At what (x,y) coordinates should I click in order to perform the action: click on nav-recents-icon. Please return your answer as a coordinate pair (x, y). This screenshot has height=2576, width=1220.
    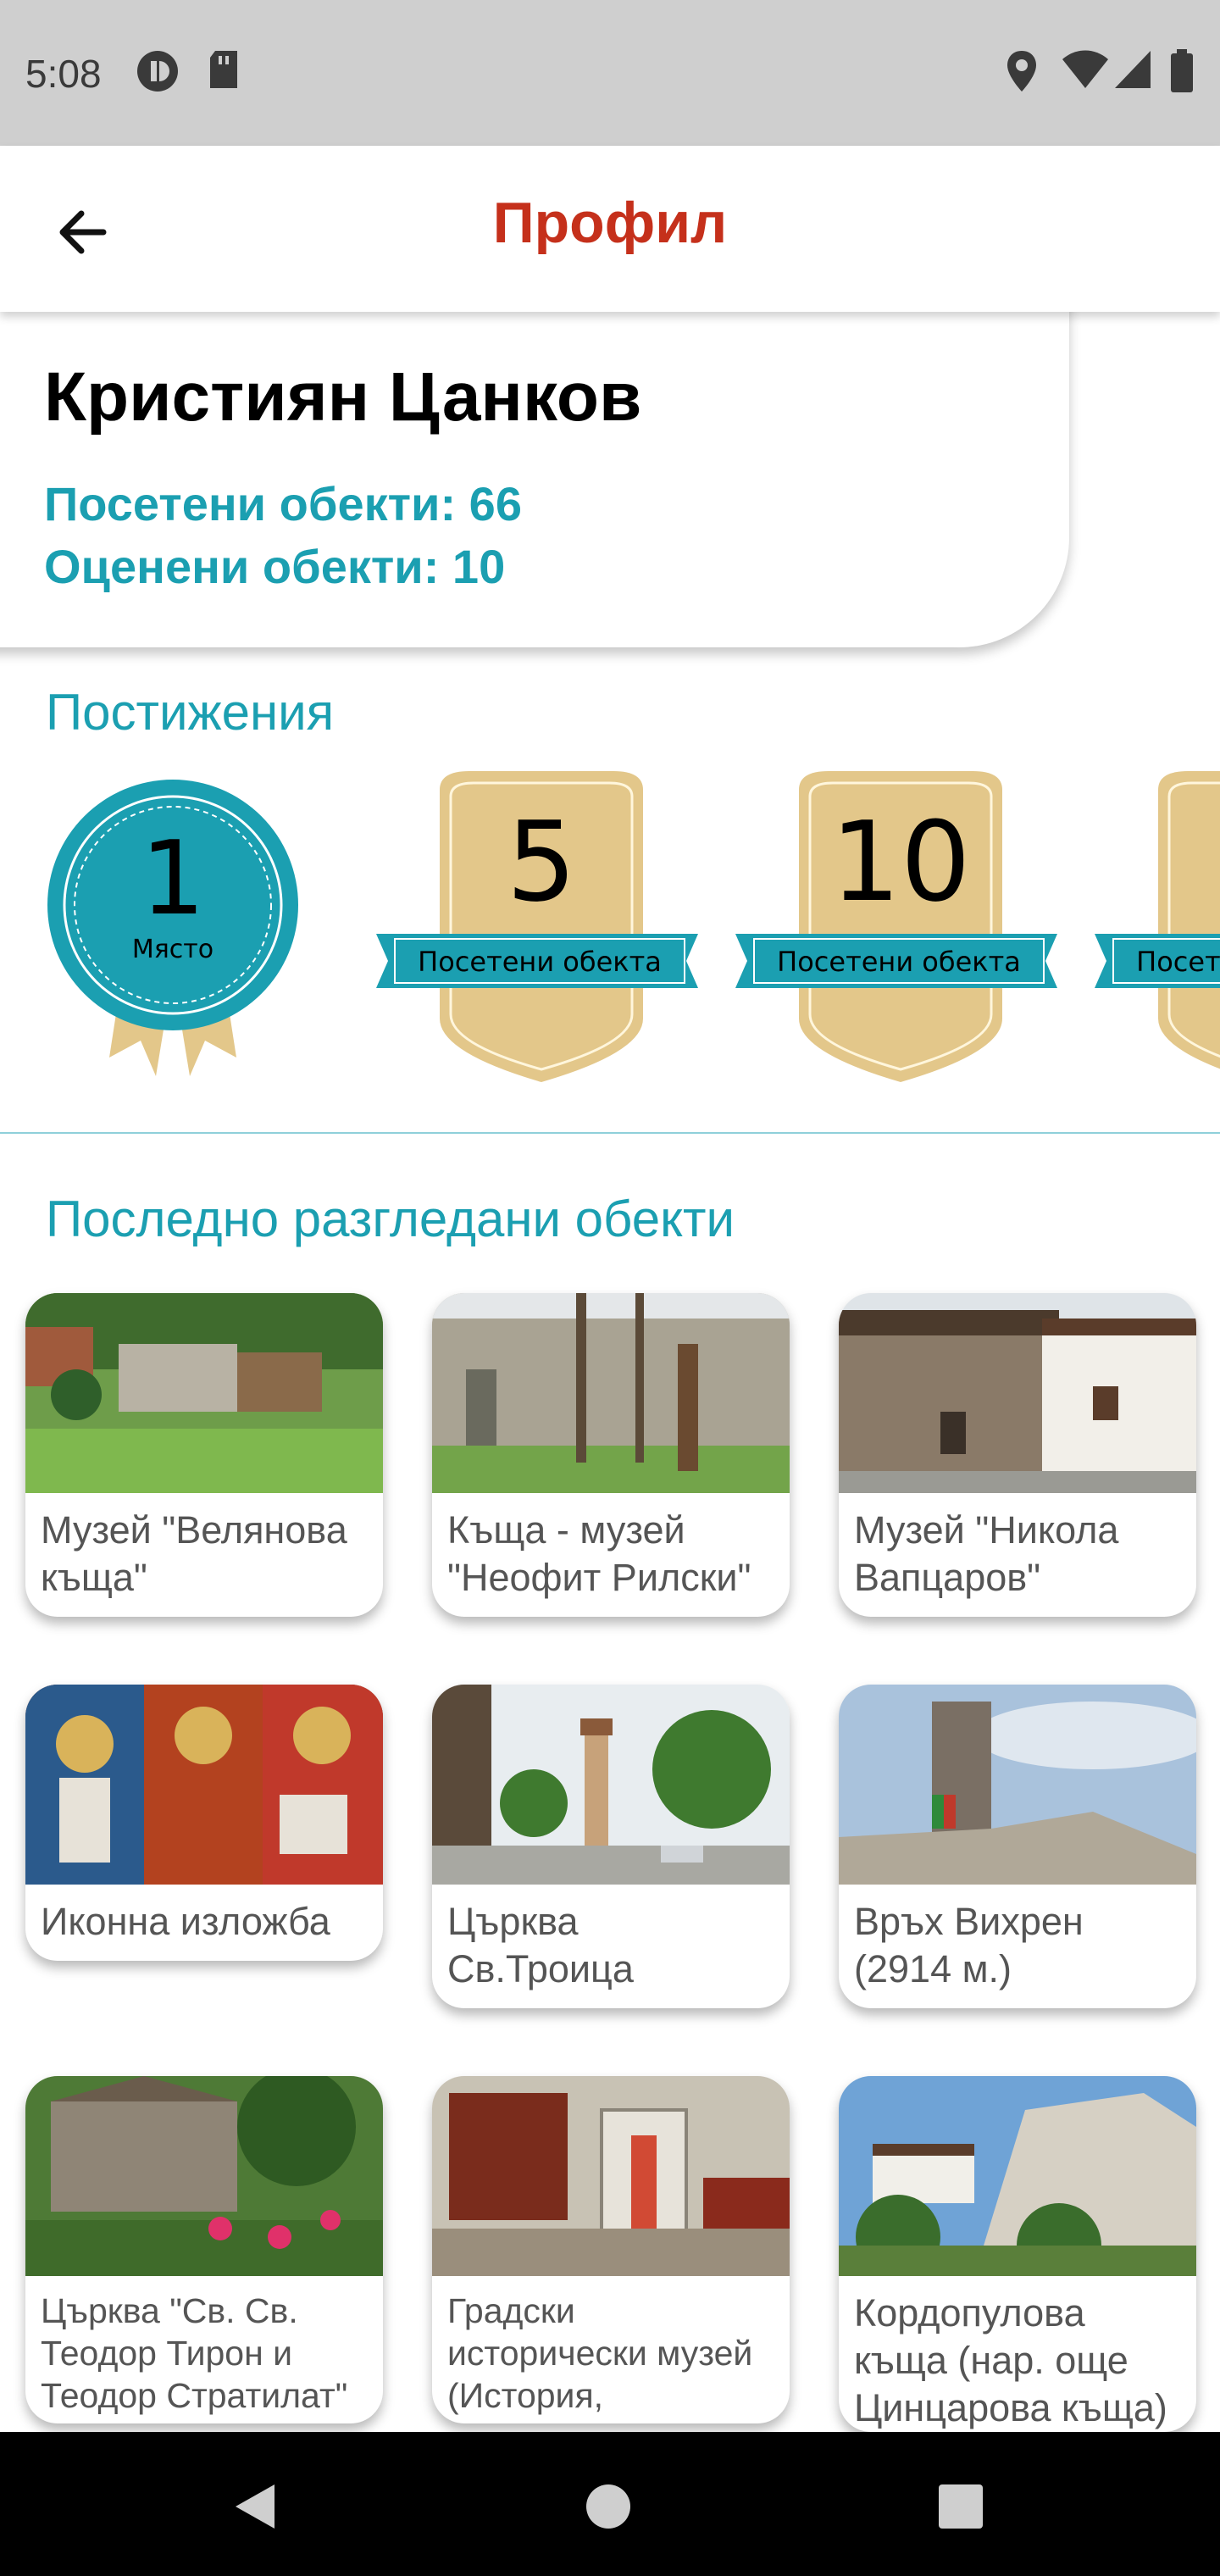
    Looking at the image, I should click on (960, 2506).